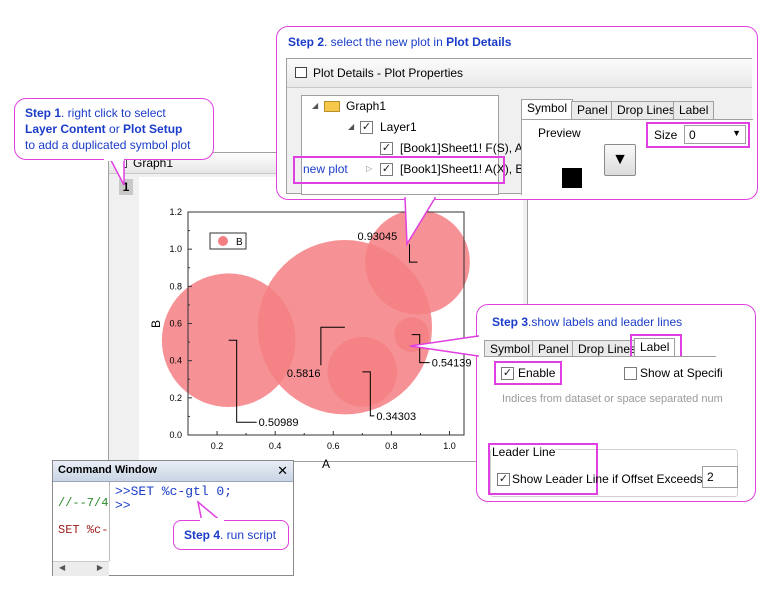  I want to click on expand-layer-icon: ◢, so click(351, 126).